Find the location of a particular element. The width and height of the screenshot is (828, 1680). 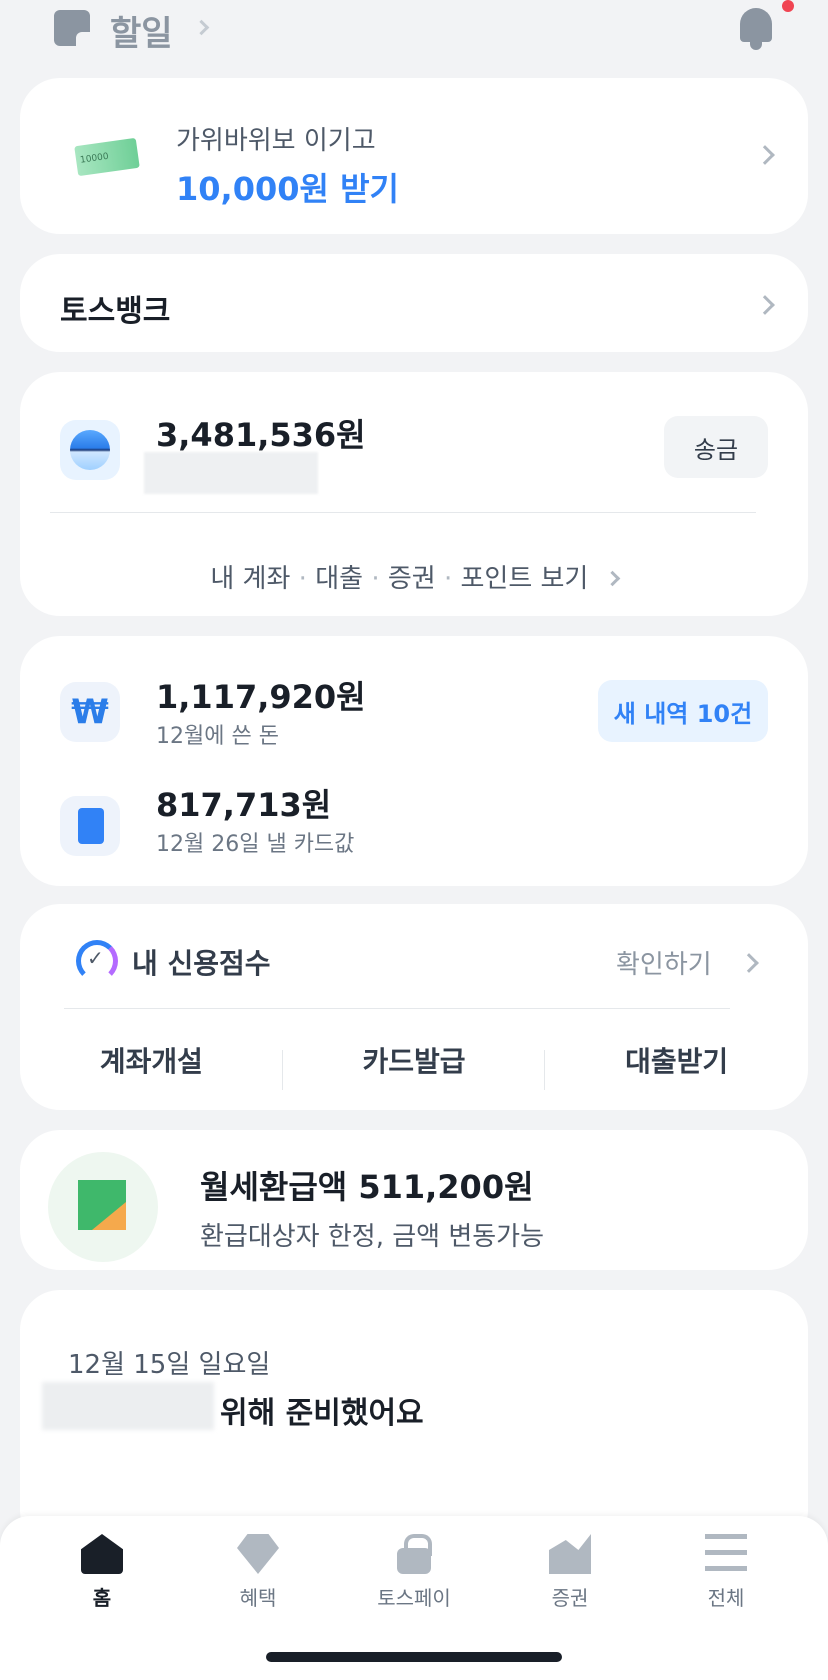

card-amount: 817,713원 is located at coordinates (243, 803).